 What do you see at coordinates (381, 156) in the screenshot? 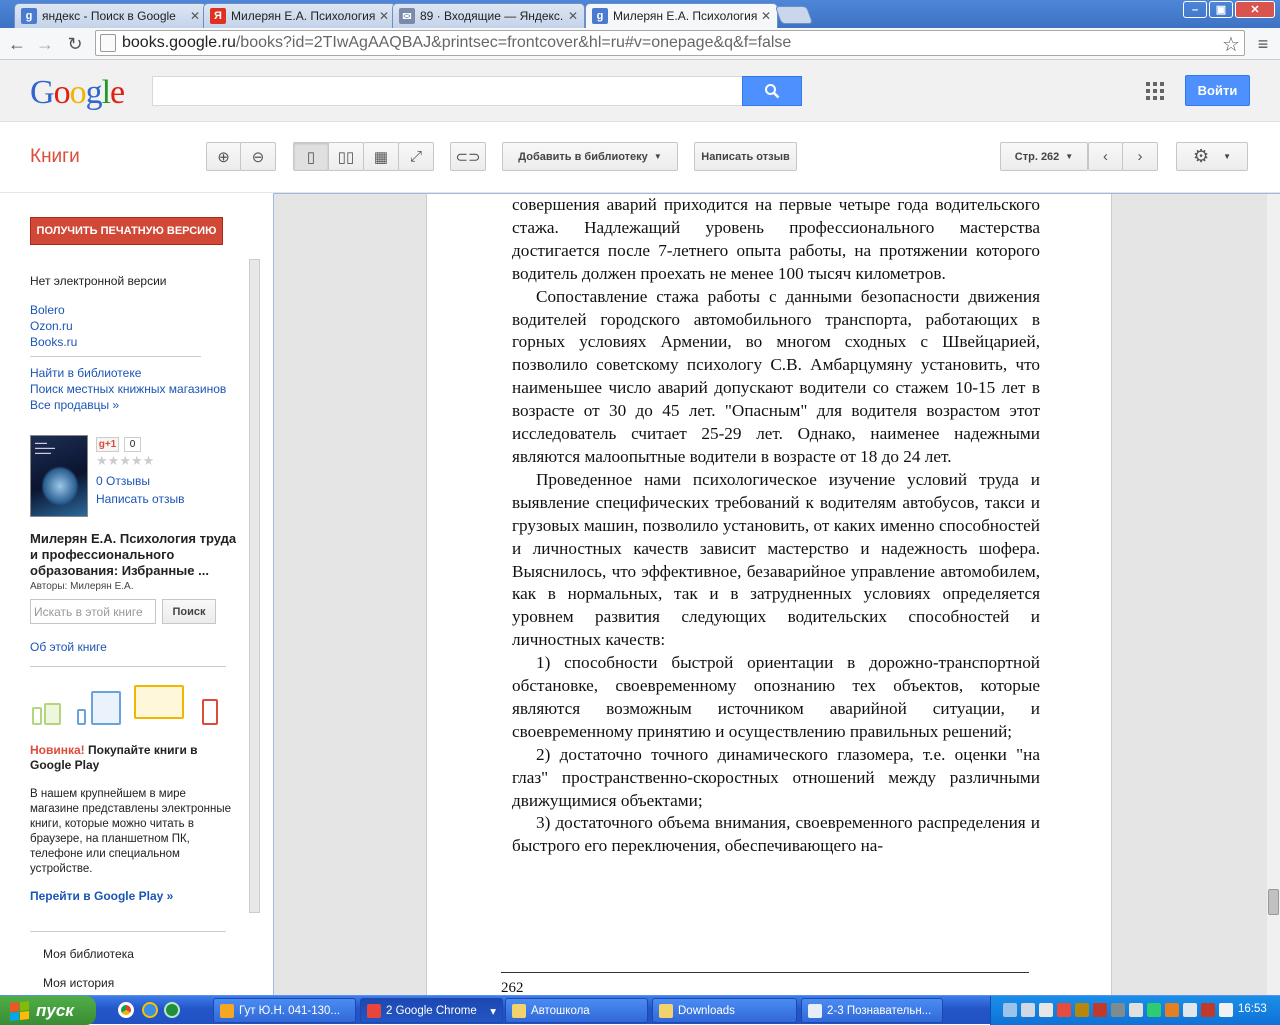
I see `thumbnail-view-button: ▦` at bounding box center [381, 156].